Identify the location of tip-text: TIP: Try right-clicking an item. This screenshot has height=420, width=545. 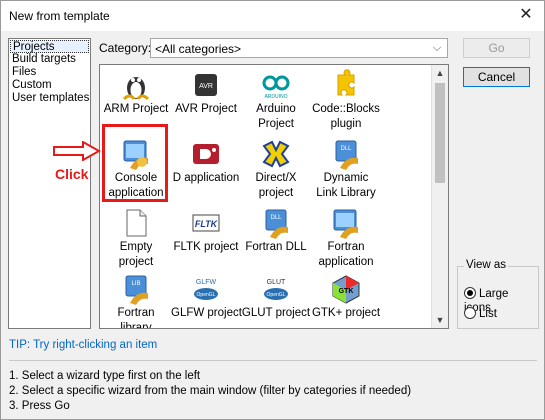
(83, 345).